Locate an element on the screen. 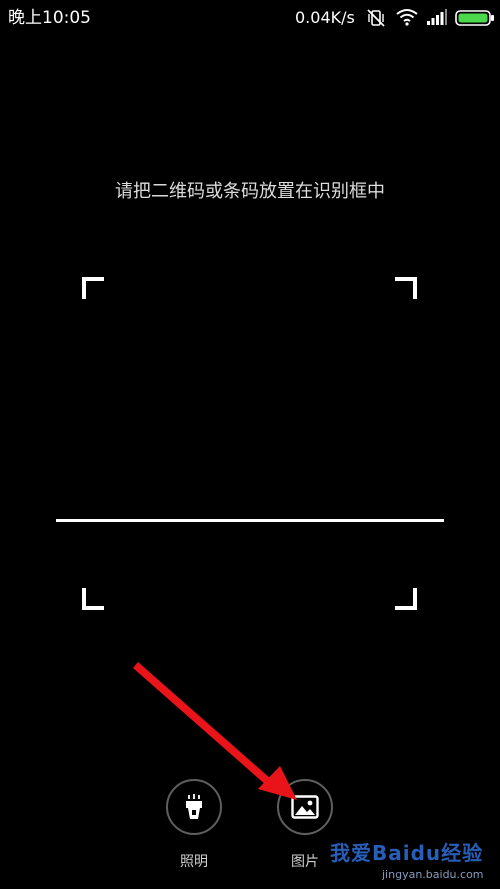 This screenshot has height=889, width=500. flashlight-button is located at coordinates (194, 807).